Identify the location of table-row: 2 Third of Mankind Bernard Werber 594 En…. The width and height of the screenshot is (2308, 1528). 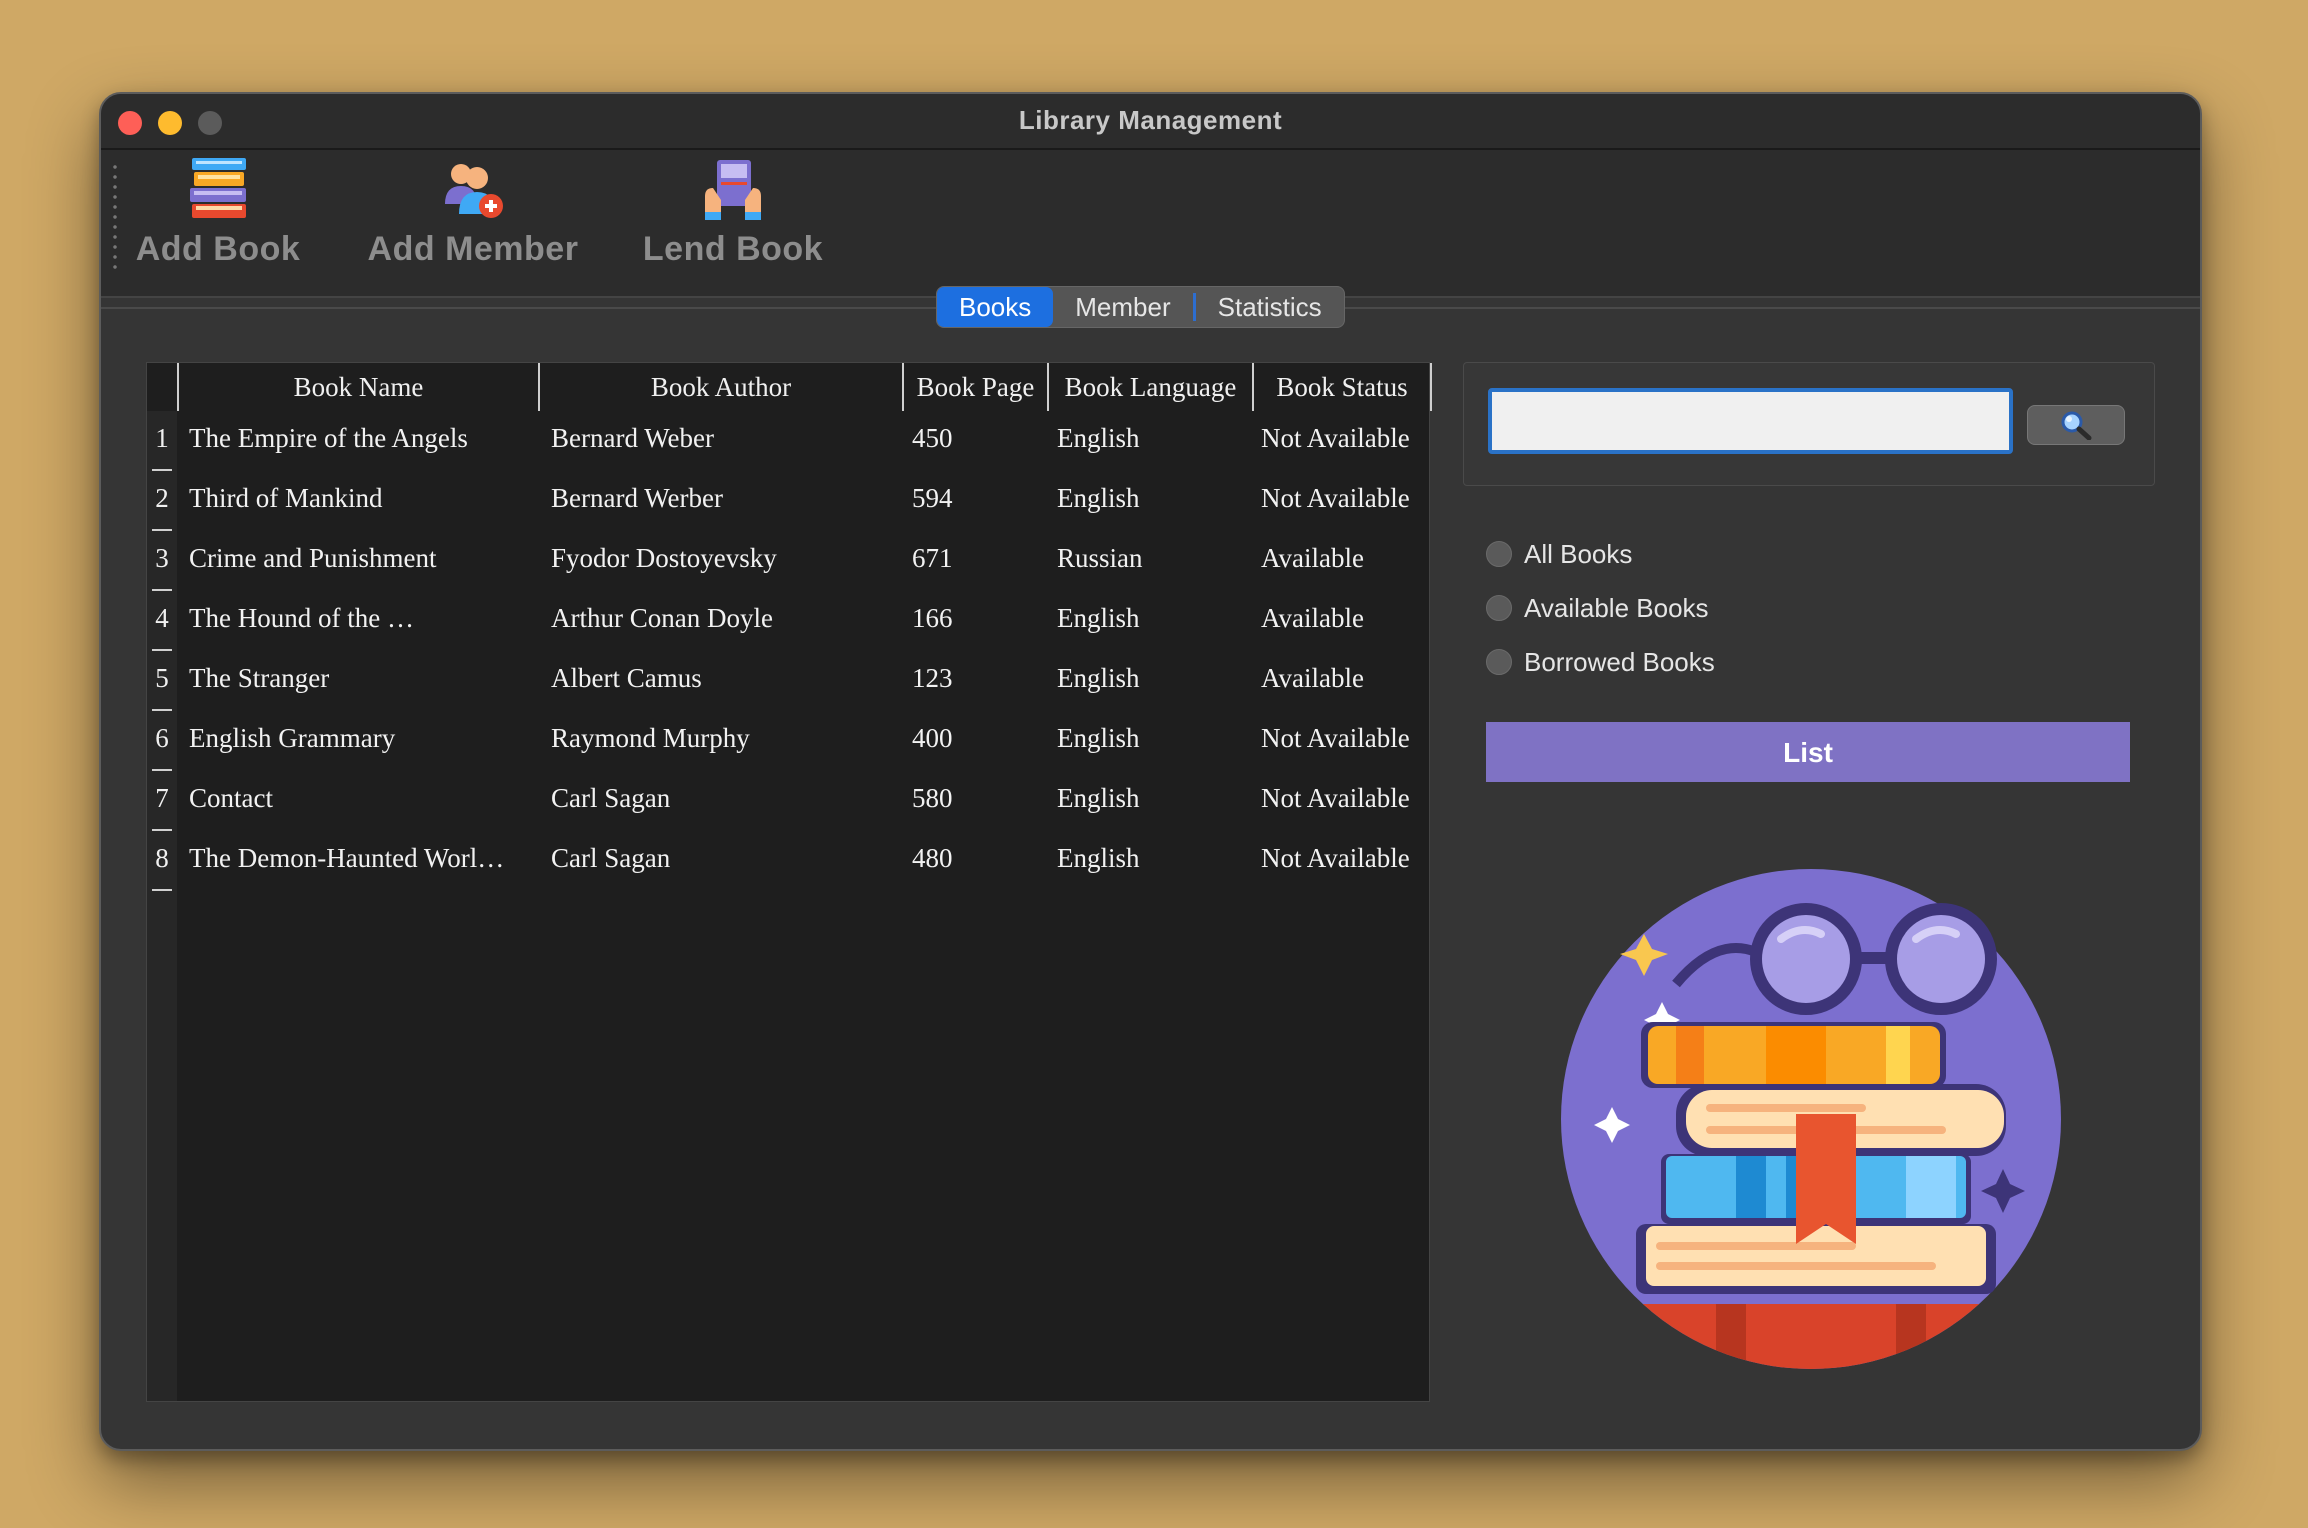
(788, 501).